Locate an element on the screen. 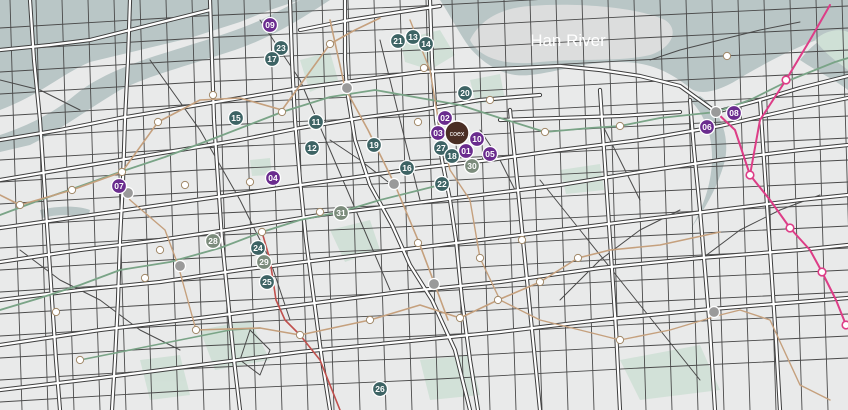 This screenshot has height=410, width=848. map-marker-16: 16 is located at coordinates (407, 168).